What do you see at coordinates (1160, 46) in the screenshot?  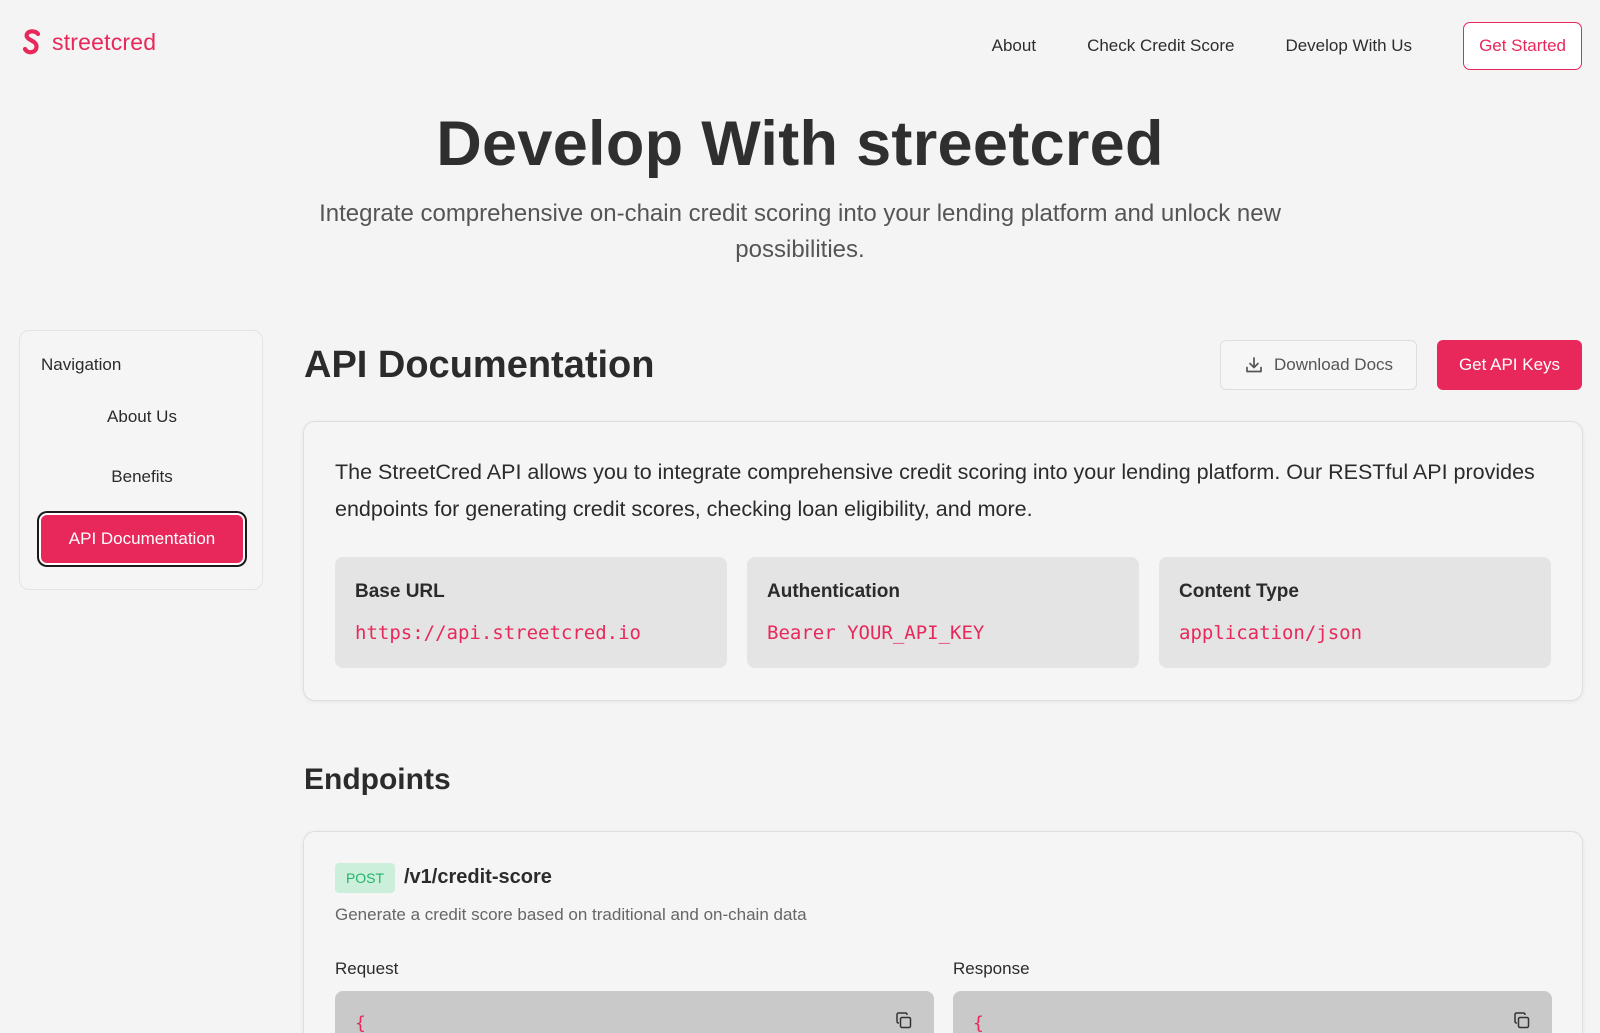 I see `nav-link-check-credit-score: Check Credit Score` at bounding box center [1160, 46].